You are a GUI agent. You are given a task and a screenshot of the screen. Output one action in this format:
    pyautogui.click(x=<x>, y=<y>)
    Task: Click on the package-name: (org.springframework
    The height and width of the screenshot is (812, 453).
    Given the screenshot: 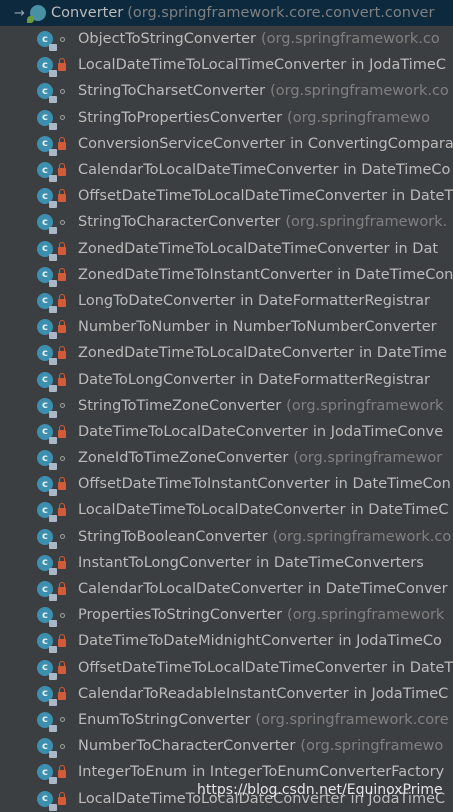 What is the action you would take?
    pyautogui.click(x=366, y=615)
    